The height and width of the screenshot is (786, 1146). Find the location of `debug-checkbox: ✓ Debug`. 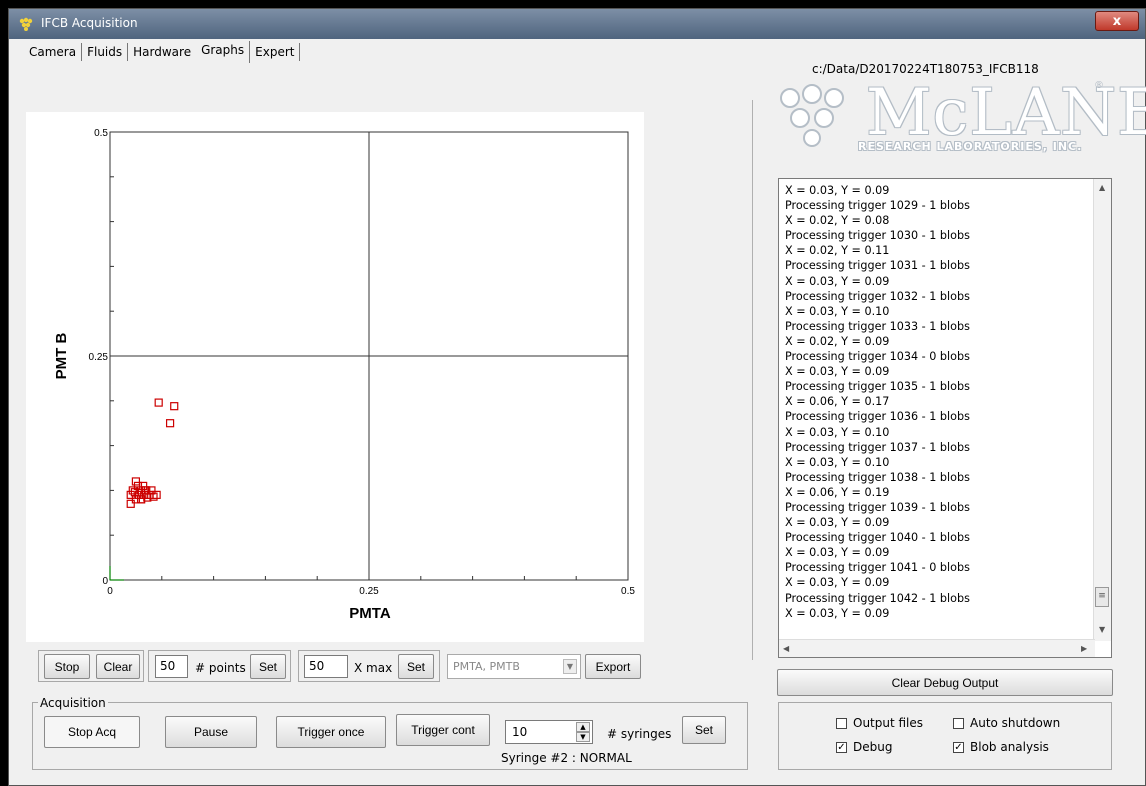

debug-checkbox: ✓ Debug is located at coordinates (864, 747).